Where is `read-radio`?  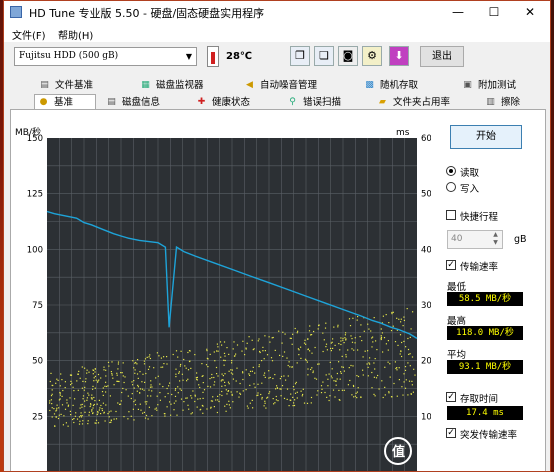 read-radio is located at coordinates (451, 171).